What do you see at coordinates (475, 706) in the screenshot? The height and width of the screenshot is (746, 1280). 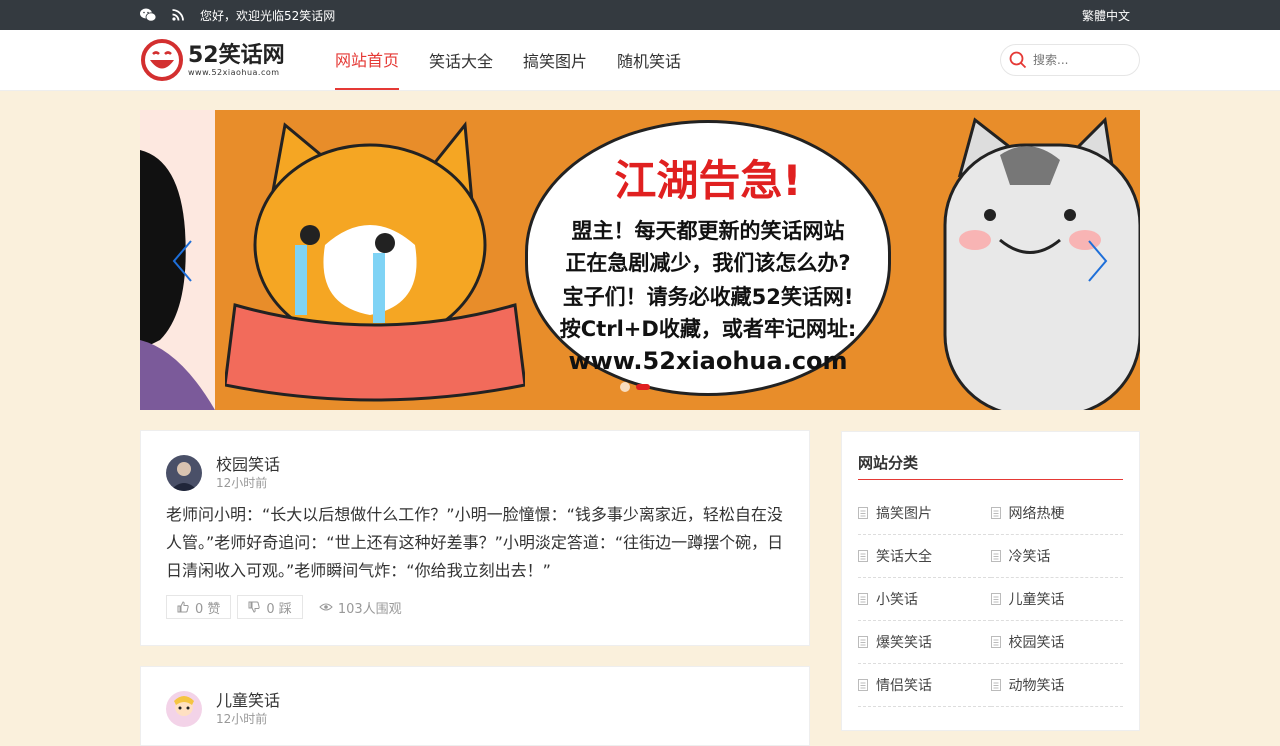 I see `post-card: 儿童笑话 12小时前` at bounding box center [475, 706].